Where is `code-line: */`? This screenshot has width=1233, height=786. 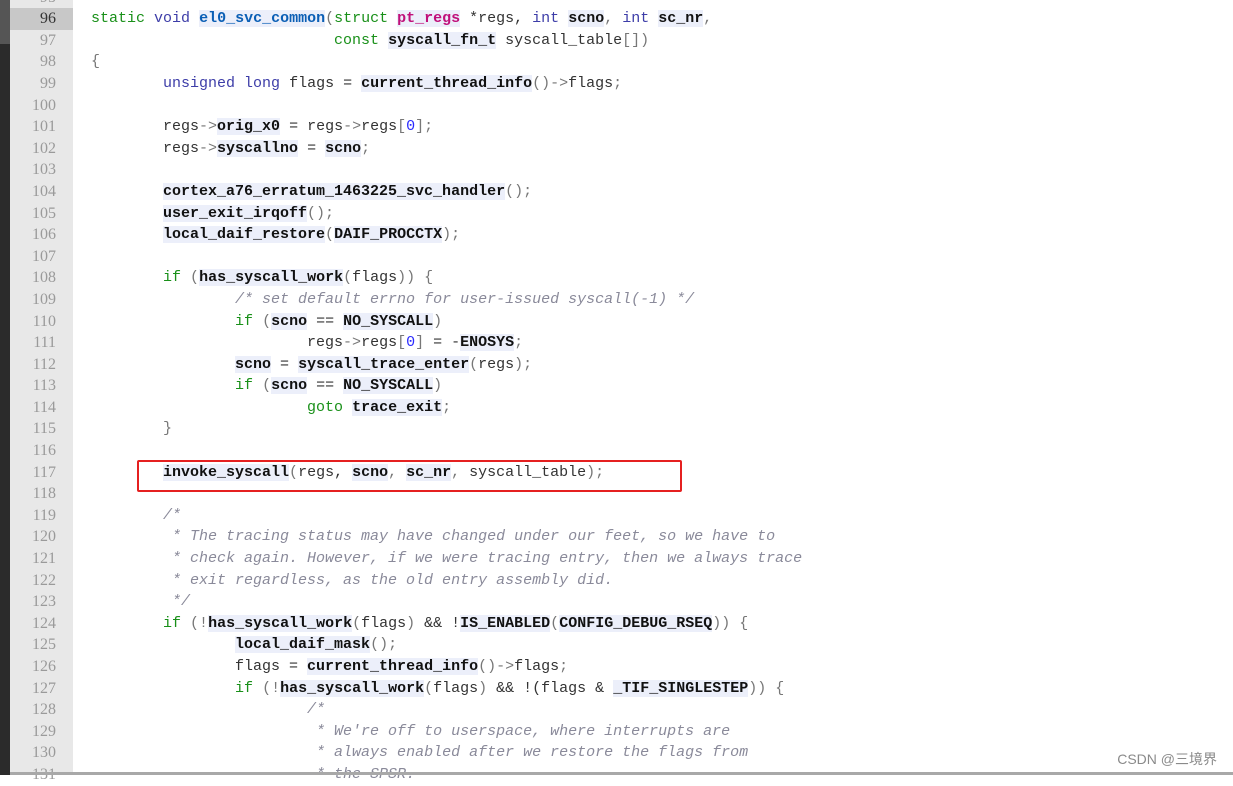
code-line: */ is located at coordinates (653, 602).